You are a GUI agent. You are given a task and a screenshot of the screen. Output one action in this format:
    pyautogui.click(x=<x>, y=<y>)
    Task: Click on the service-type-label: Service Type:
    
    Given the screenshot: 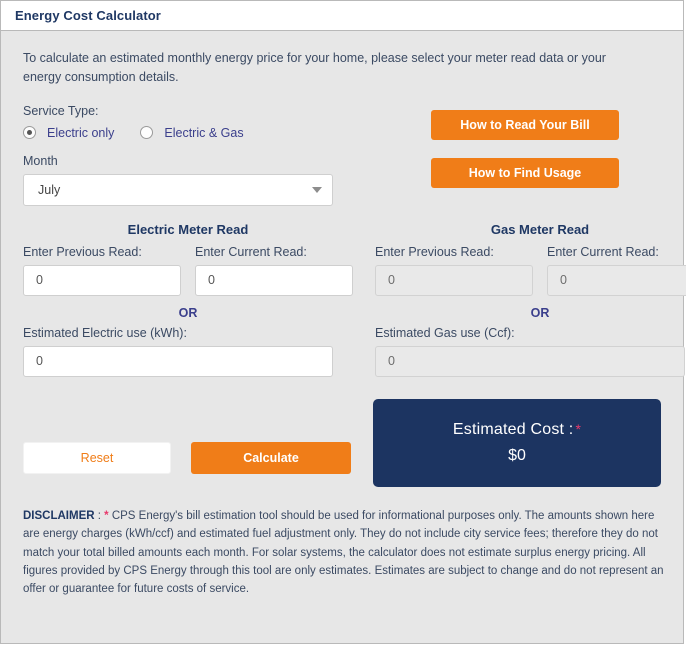 What is the action you would take?
    pyautogui.click(x=61, y=110)
    